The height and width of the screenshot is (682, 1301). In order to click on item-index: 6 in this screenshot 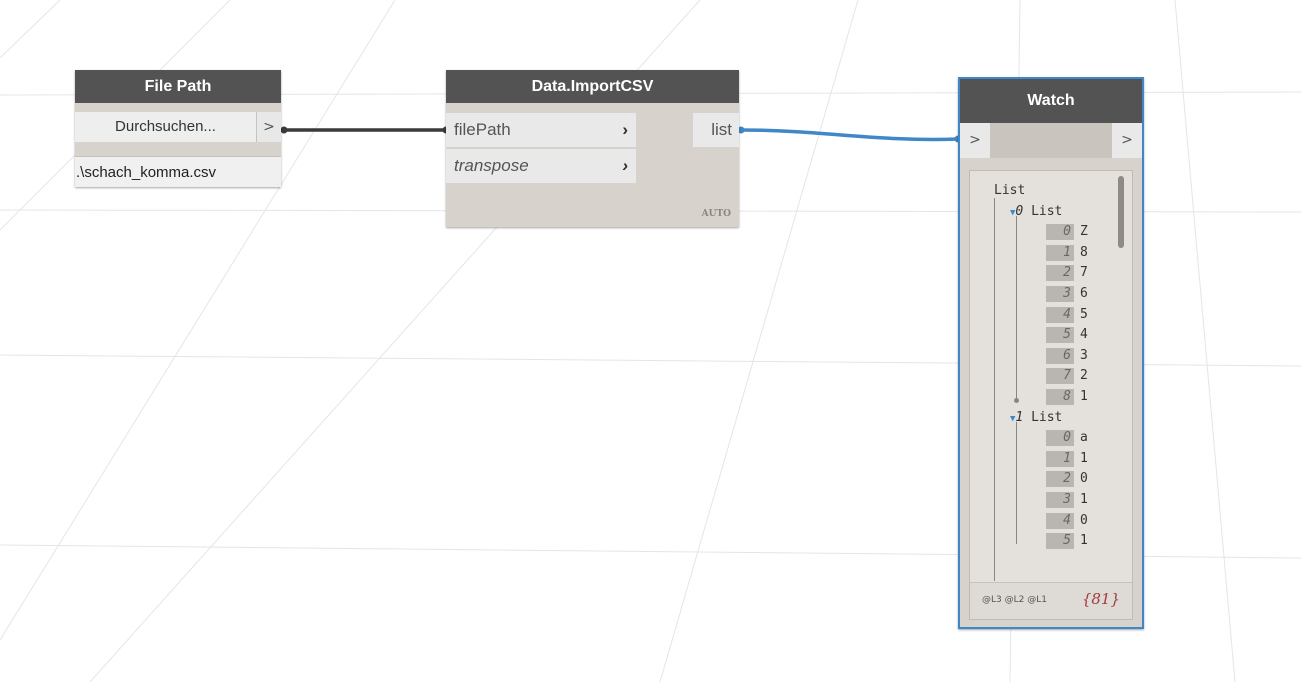, I will do `click(1060, 355)`.